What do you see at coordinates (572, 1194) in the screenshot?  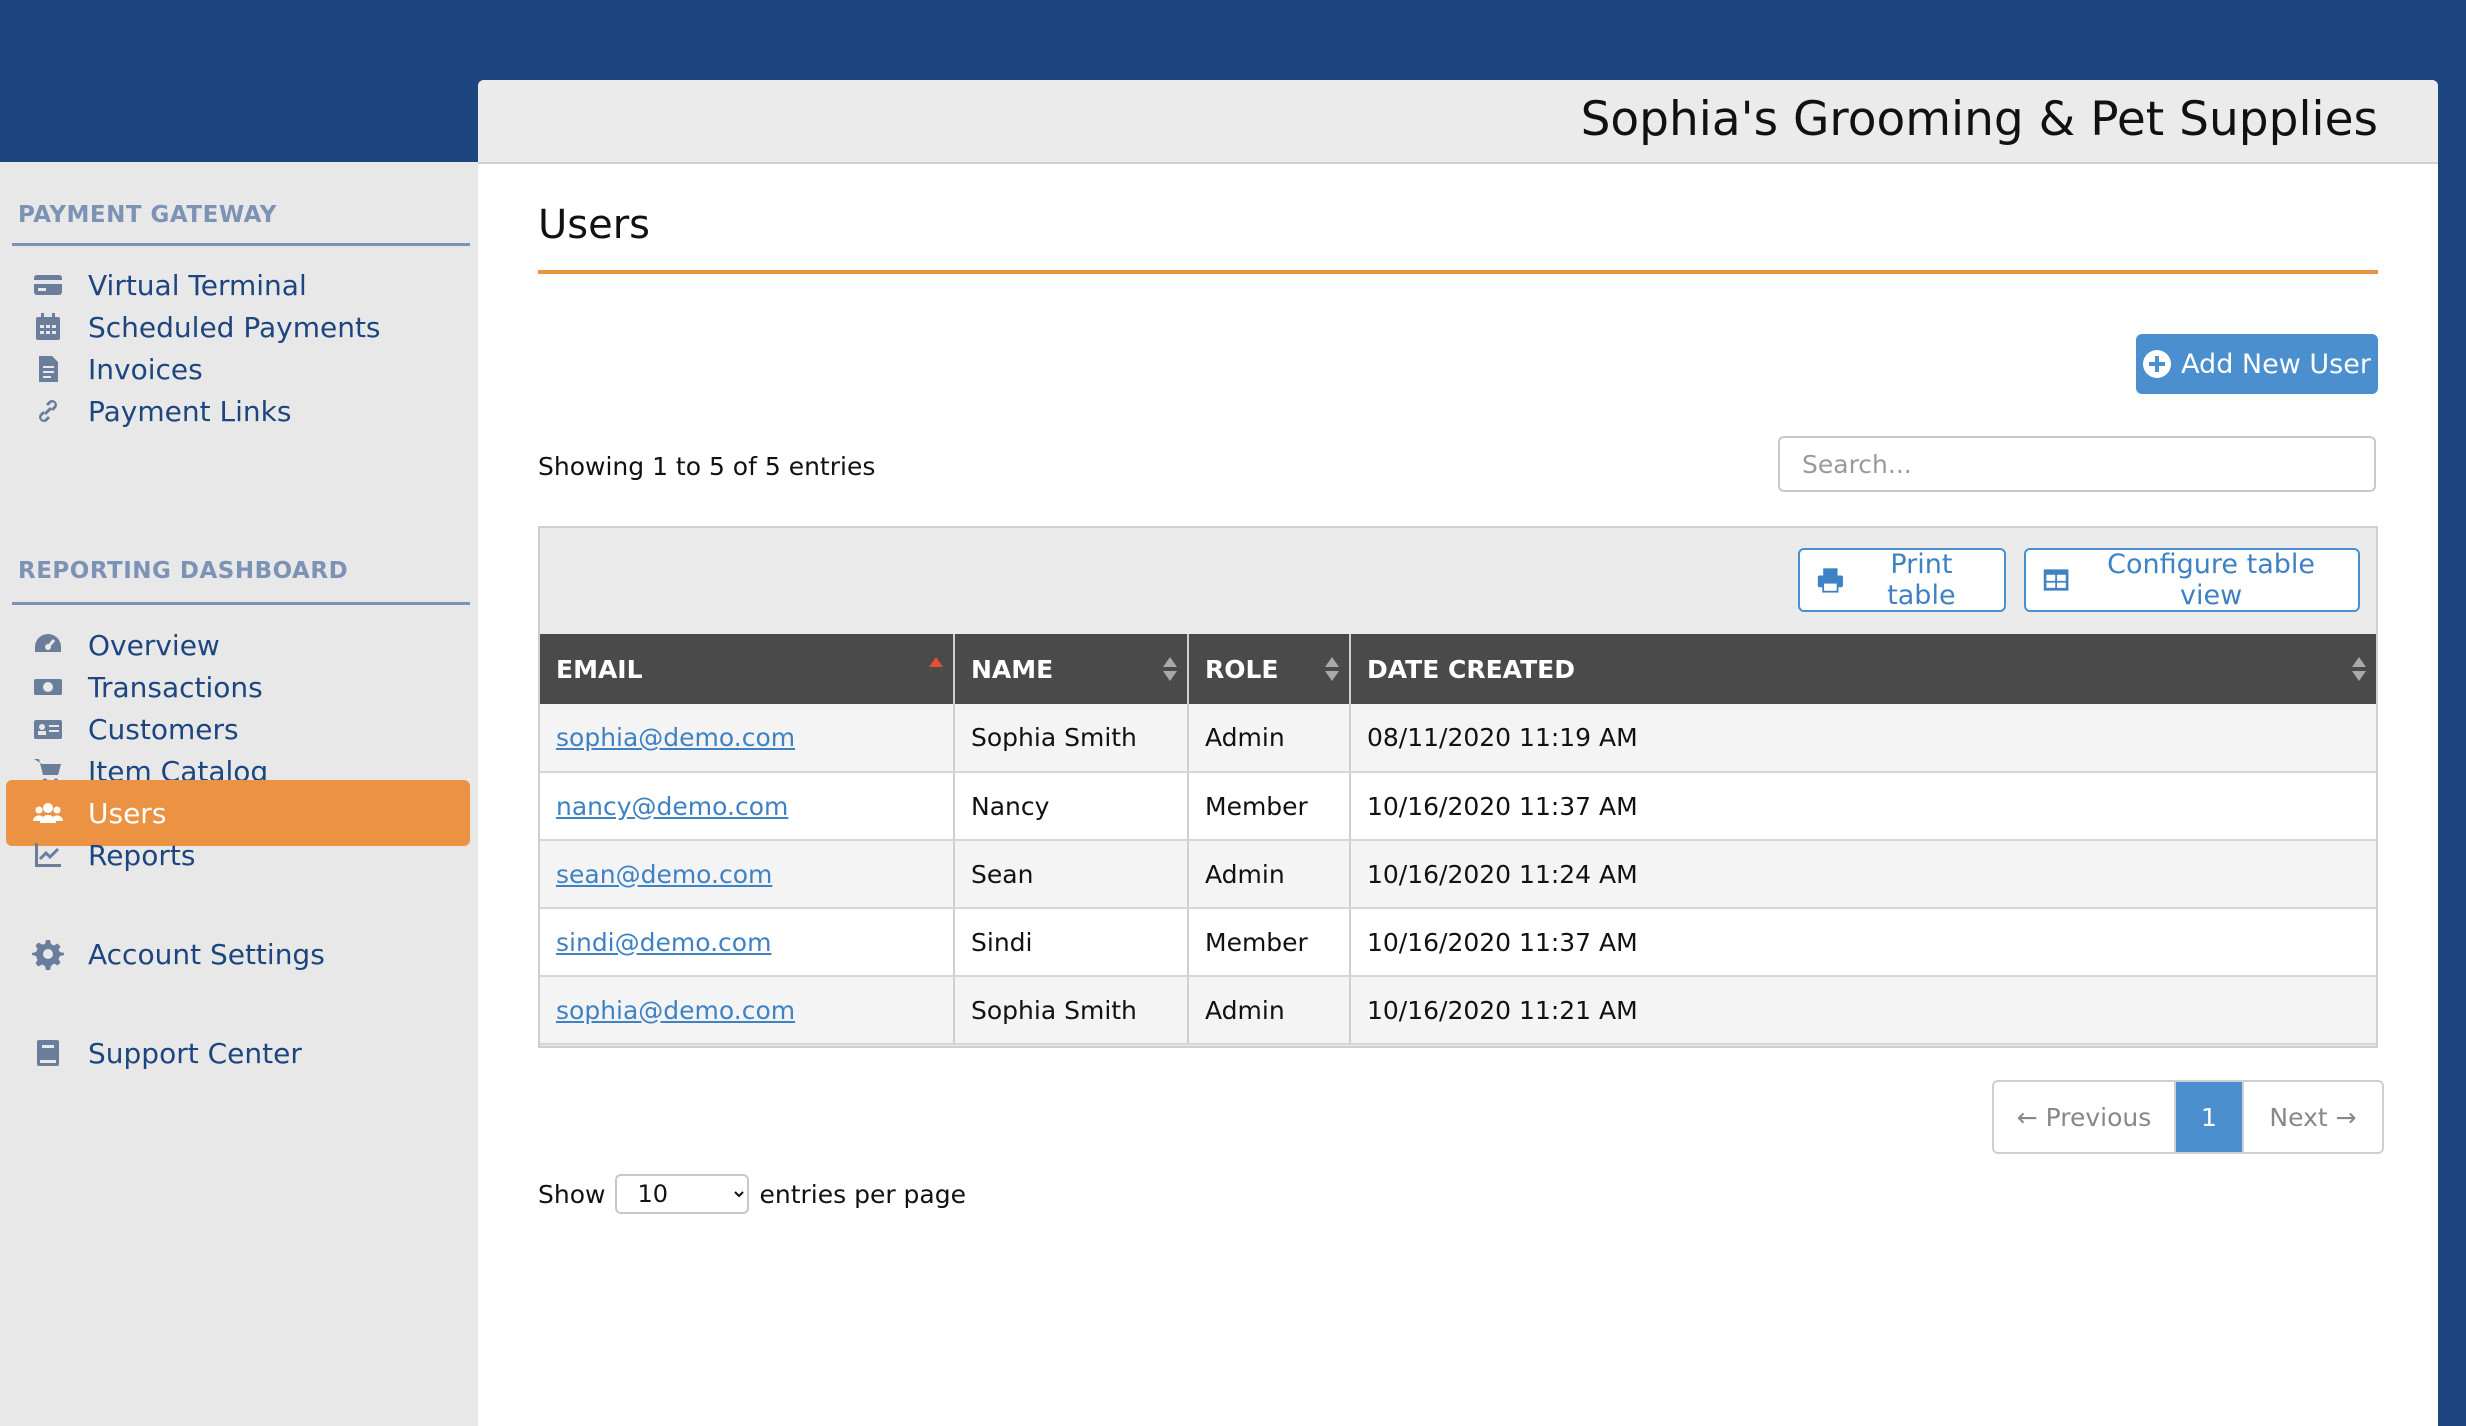 I see `show-label: Show` at bounding box center [572, 1194].